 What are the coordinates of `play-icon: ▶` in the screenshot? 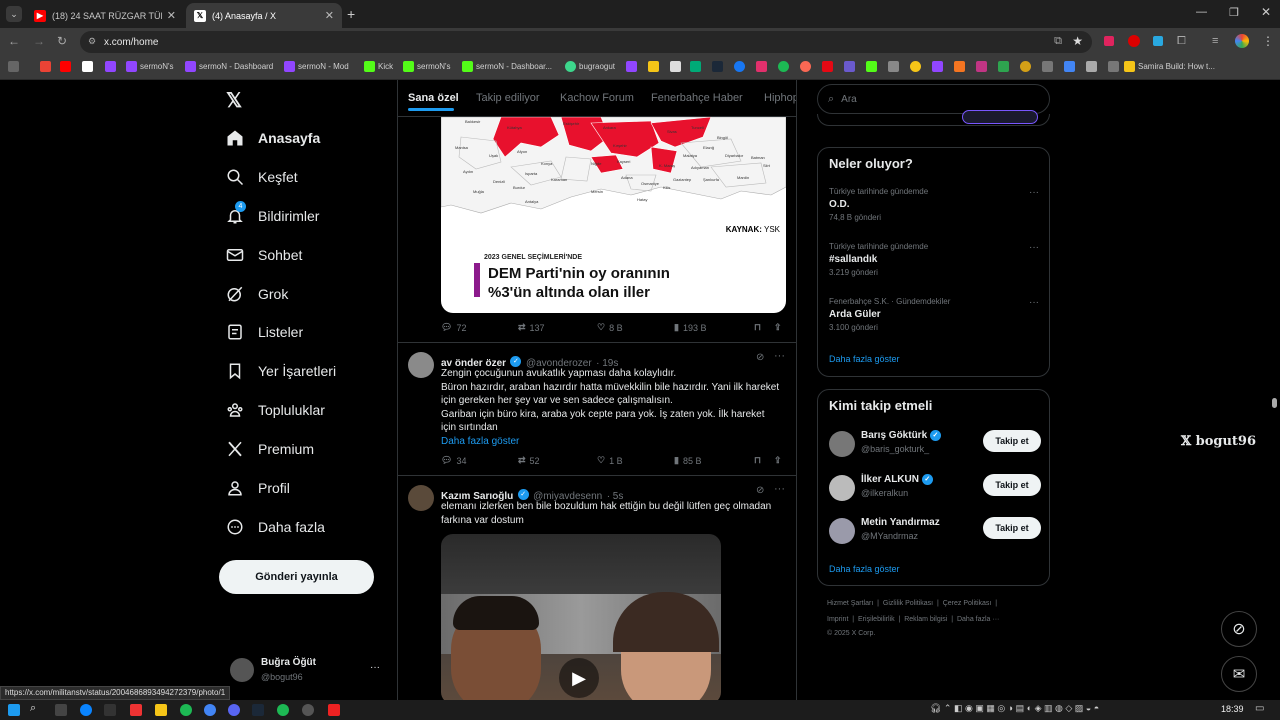 It's located at (579, 678).